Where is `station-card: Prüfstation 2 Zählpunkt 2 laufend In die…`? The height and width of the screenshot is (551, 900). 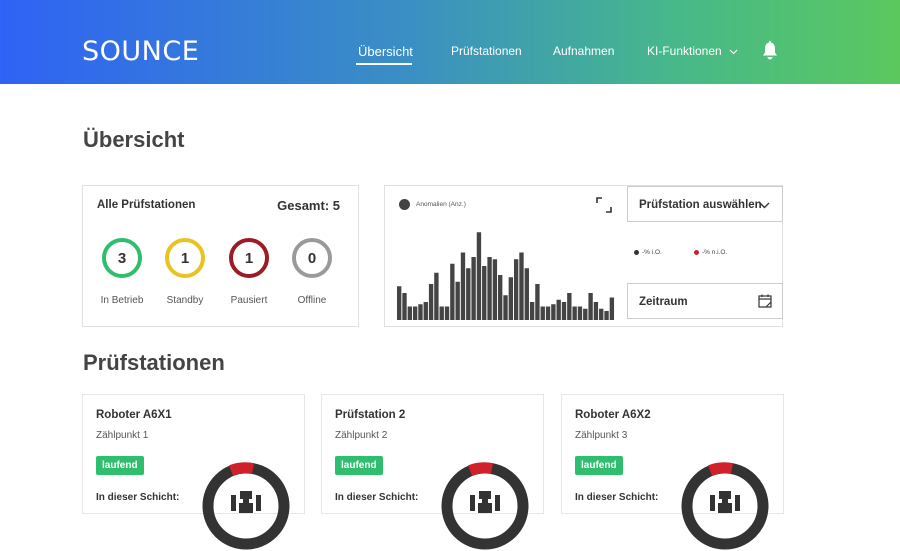
station-card: Prüfstation 2 Zählpunkt 2 laufend In die… is located at coordinates (432, 472).